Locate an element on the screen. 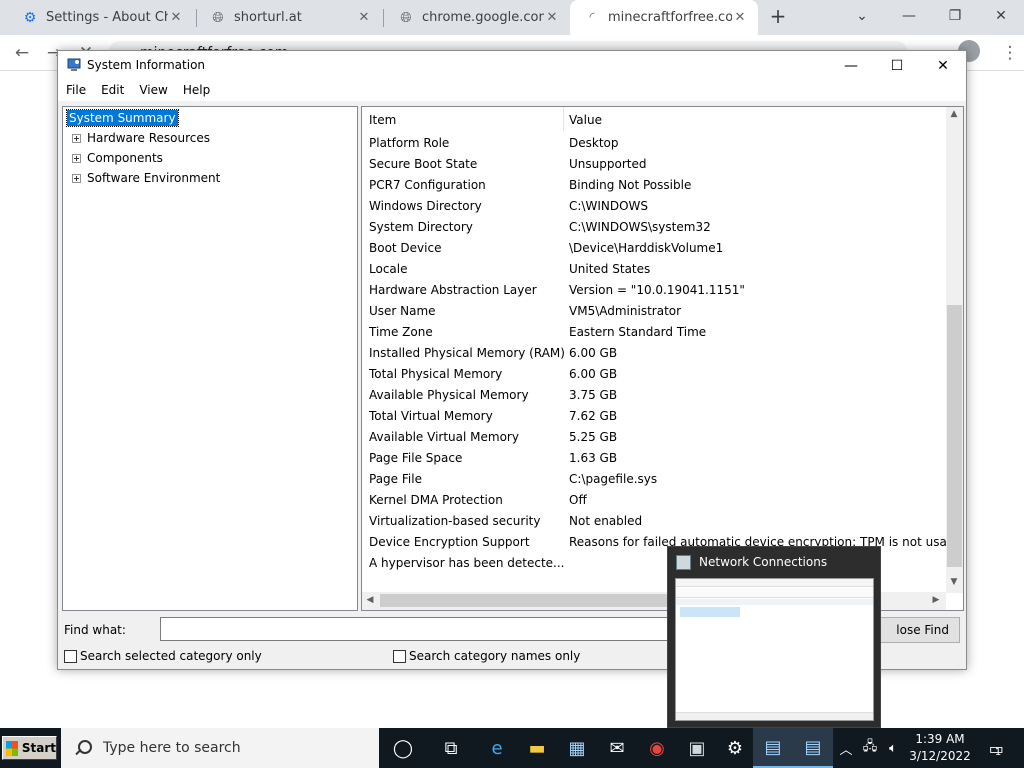 The width and height of the screenshot is (1024, 768). system-clock: 1:39 AM 3/12/2022 is located at coordinates (940, 748).